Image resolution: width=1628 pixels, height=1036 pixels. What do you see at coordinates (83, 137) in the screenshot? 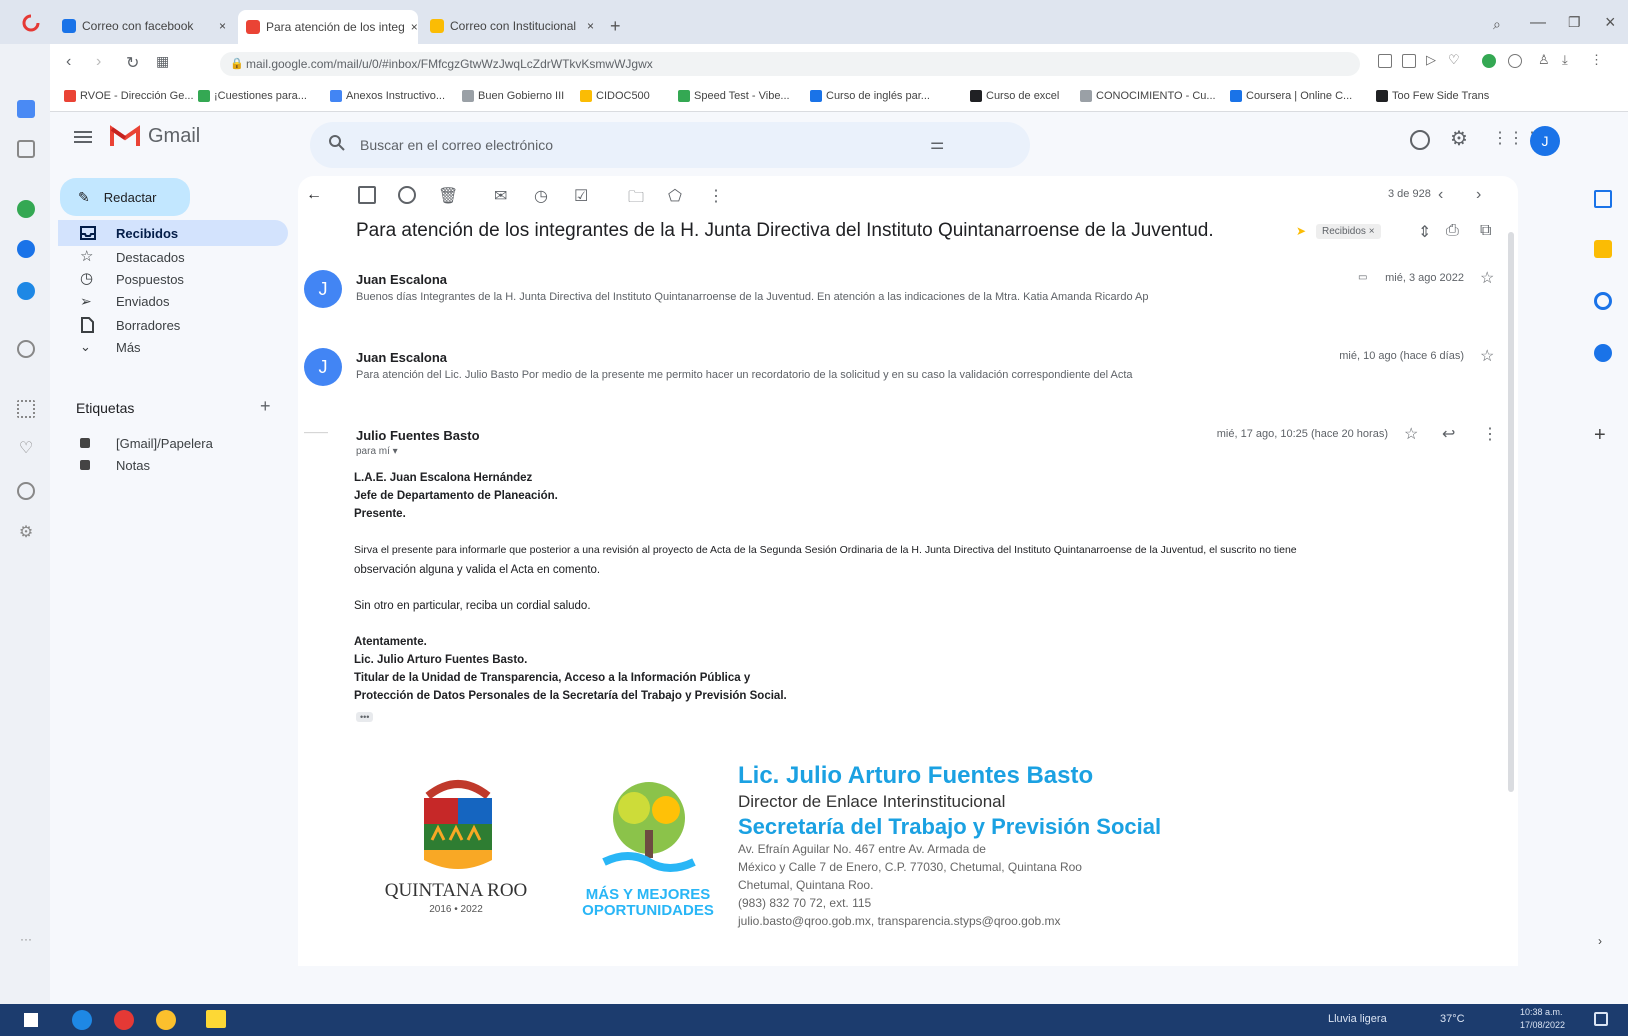
I see `main-menu-icon` at bounding box center [83, 137].